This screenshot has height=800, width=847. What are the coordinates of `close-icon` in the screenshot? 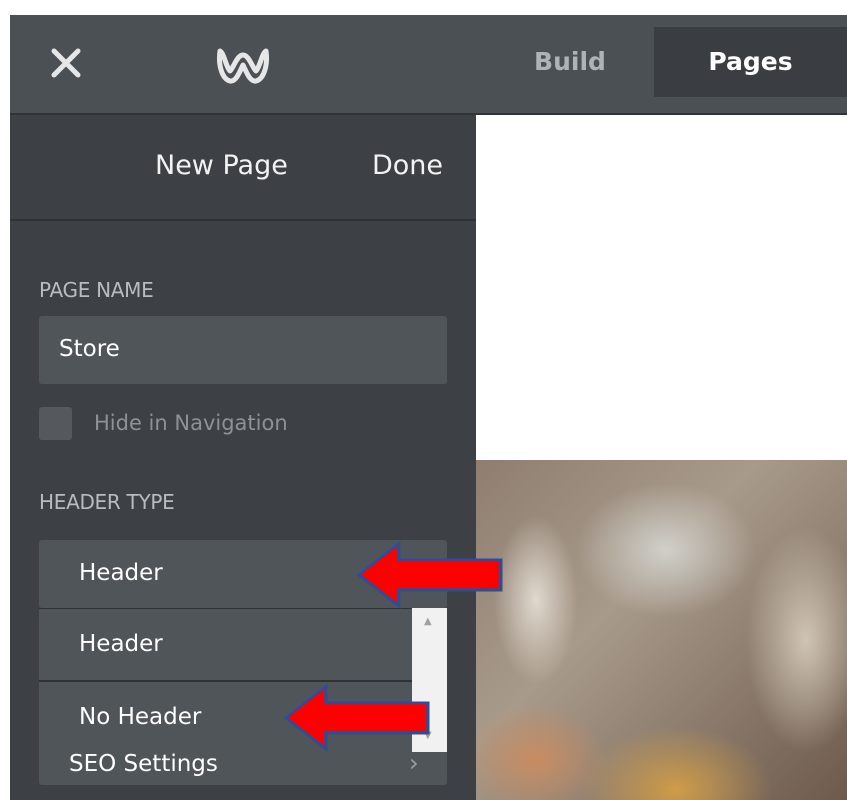 It's located at (66, 63).